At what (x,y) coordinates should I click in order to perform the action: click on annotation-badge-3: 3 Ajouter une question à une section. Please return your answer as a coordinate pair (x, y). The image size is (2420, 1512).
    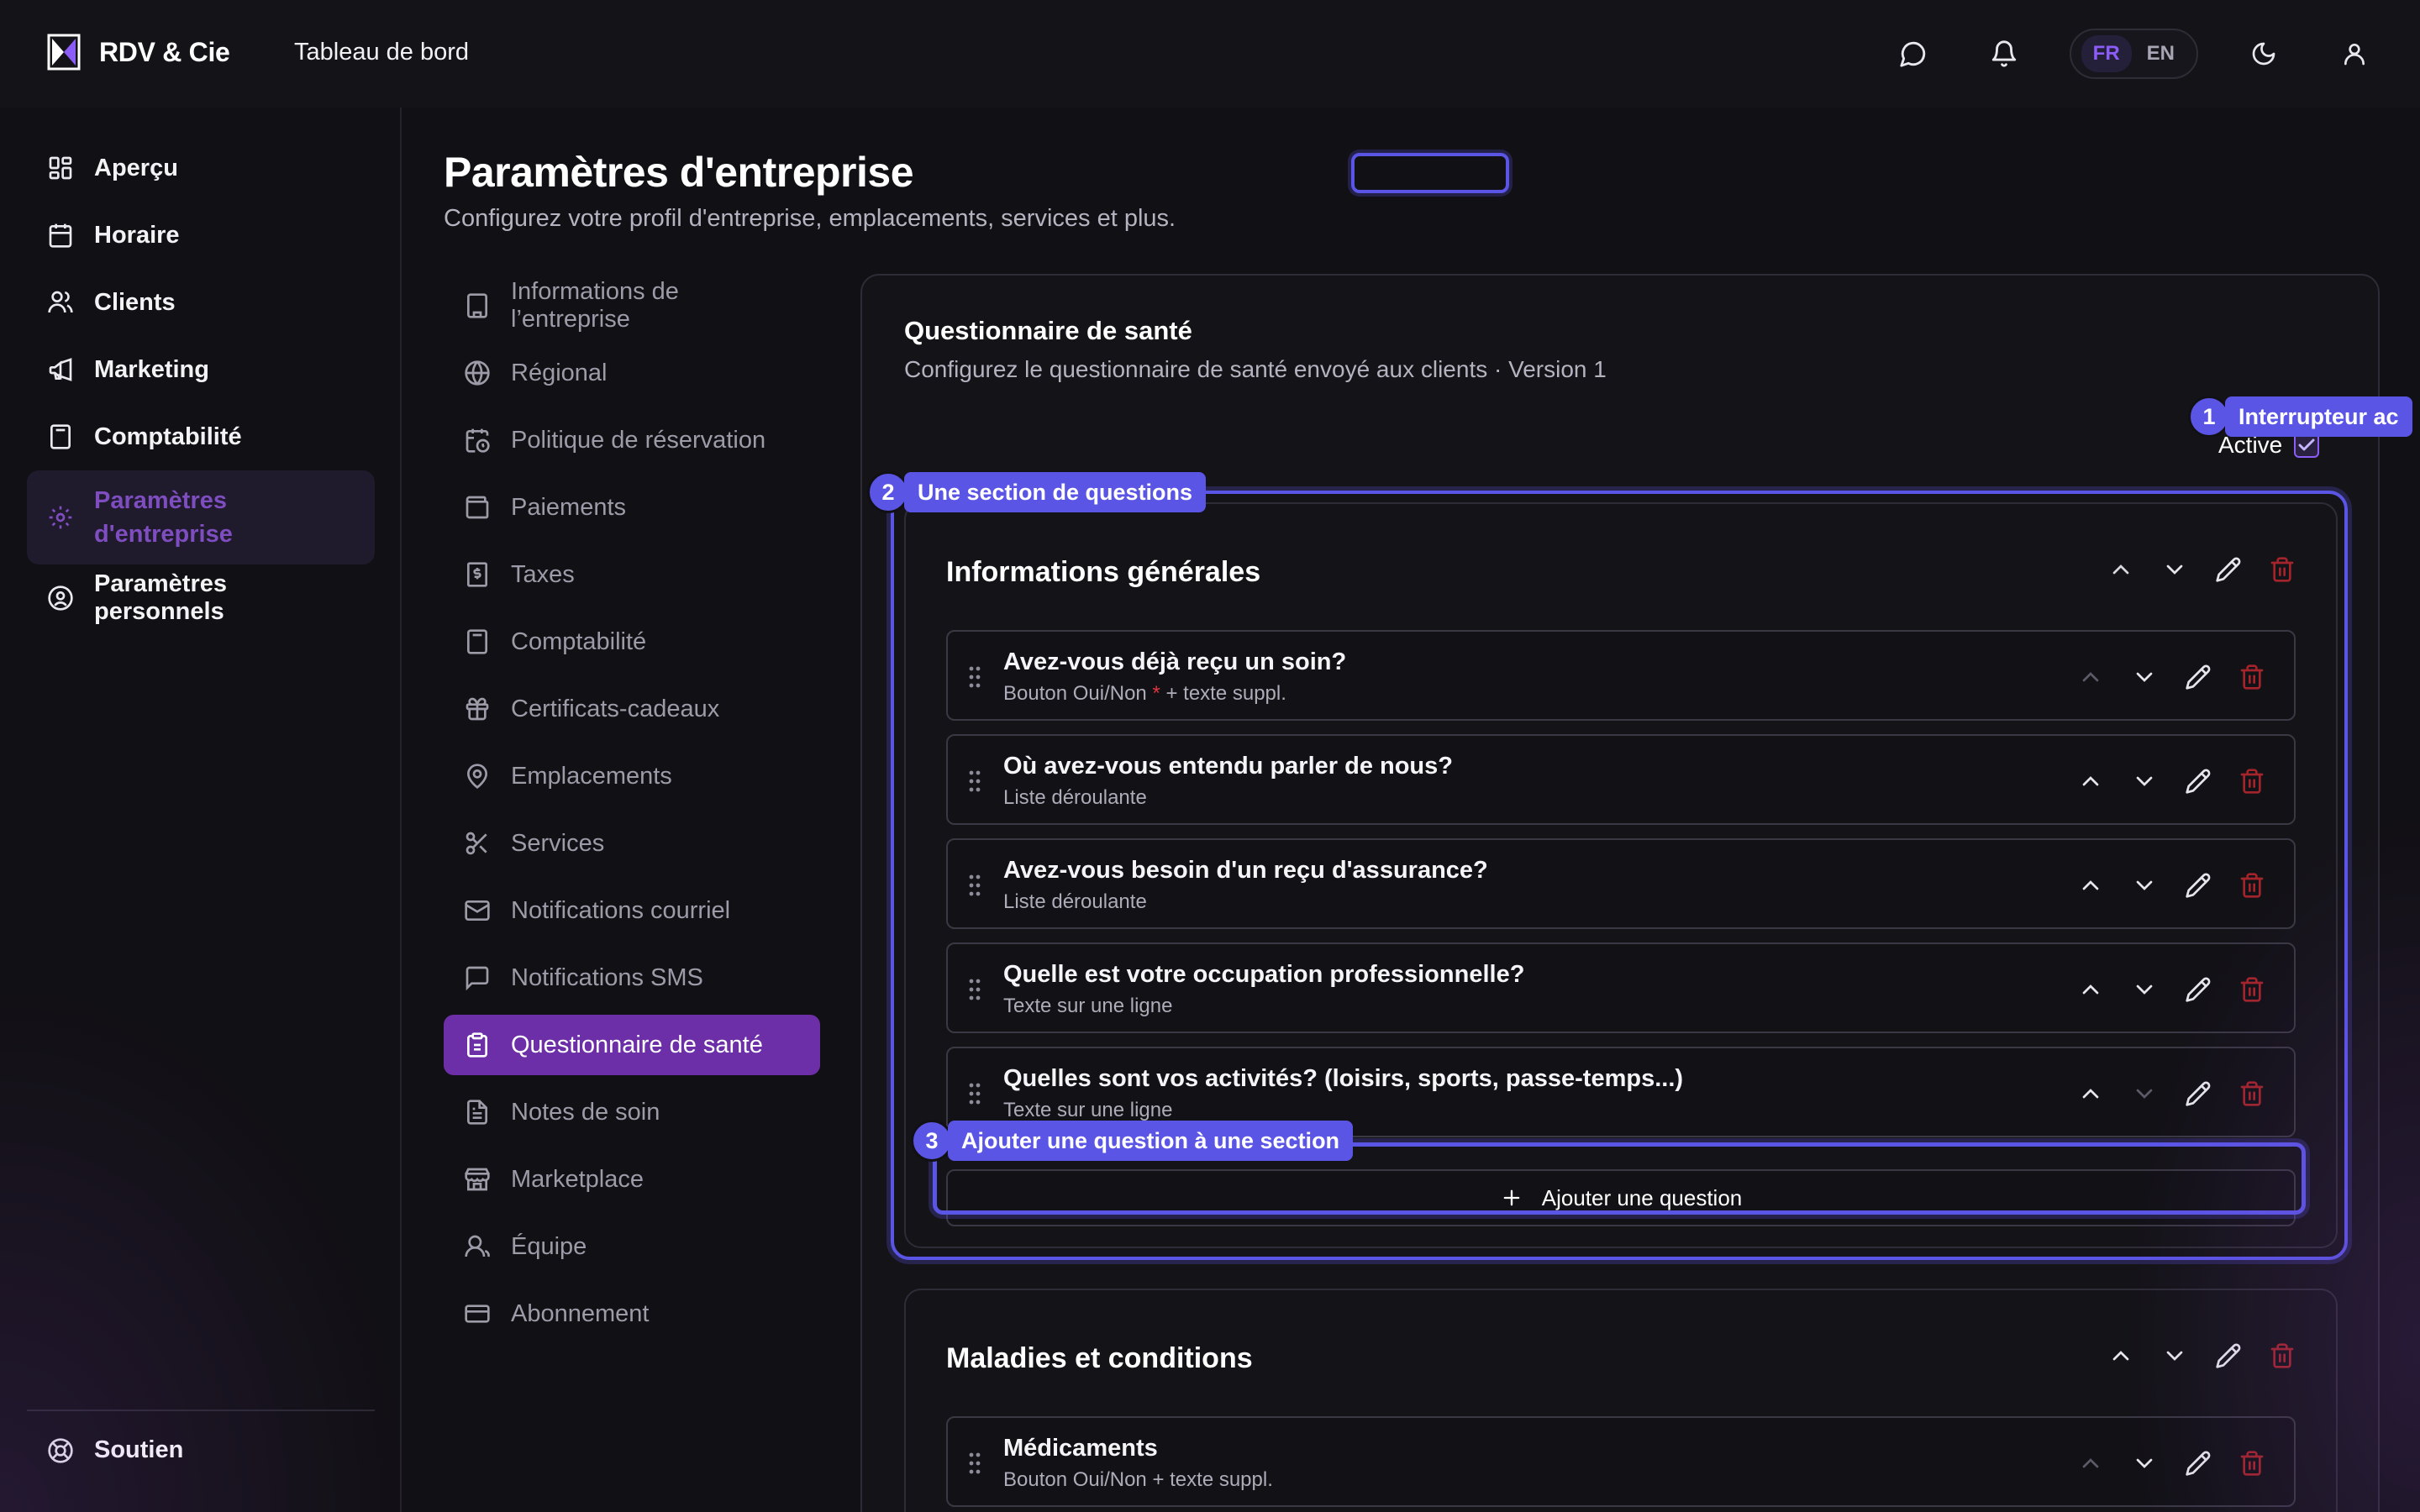
    Looking at the image, I should click on (1133, 1141).